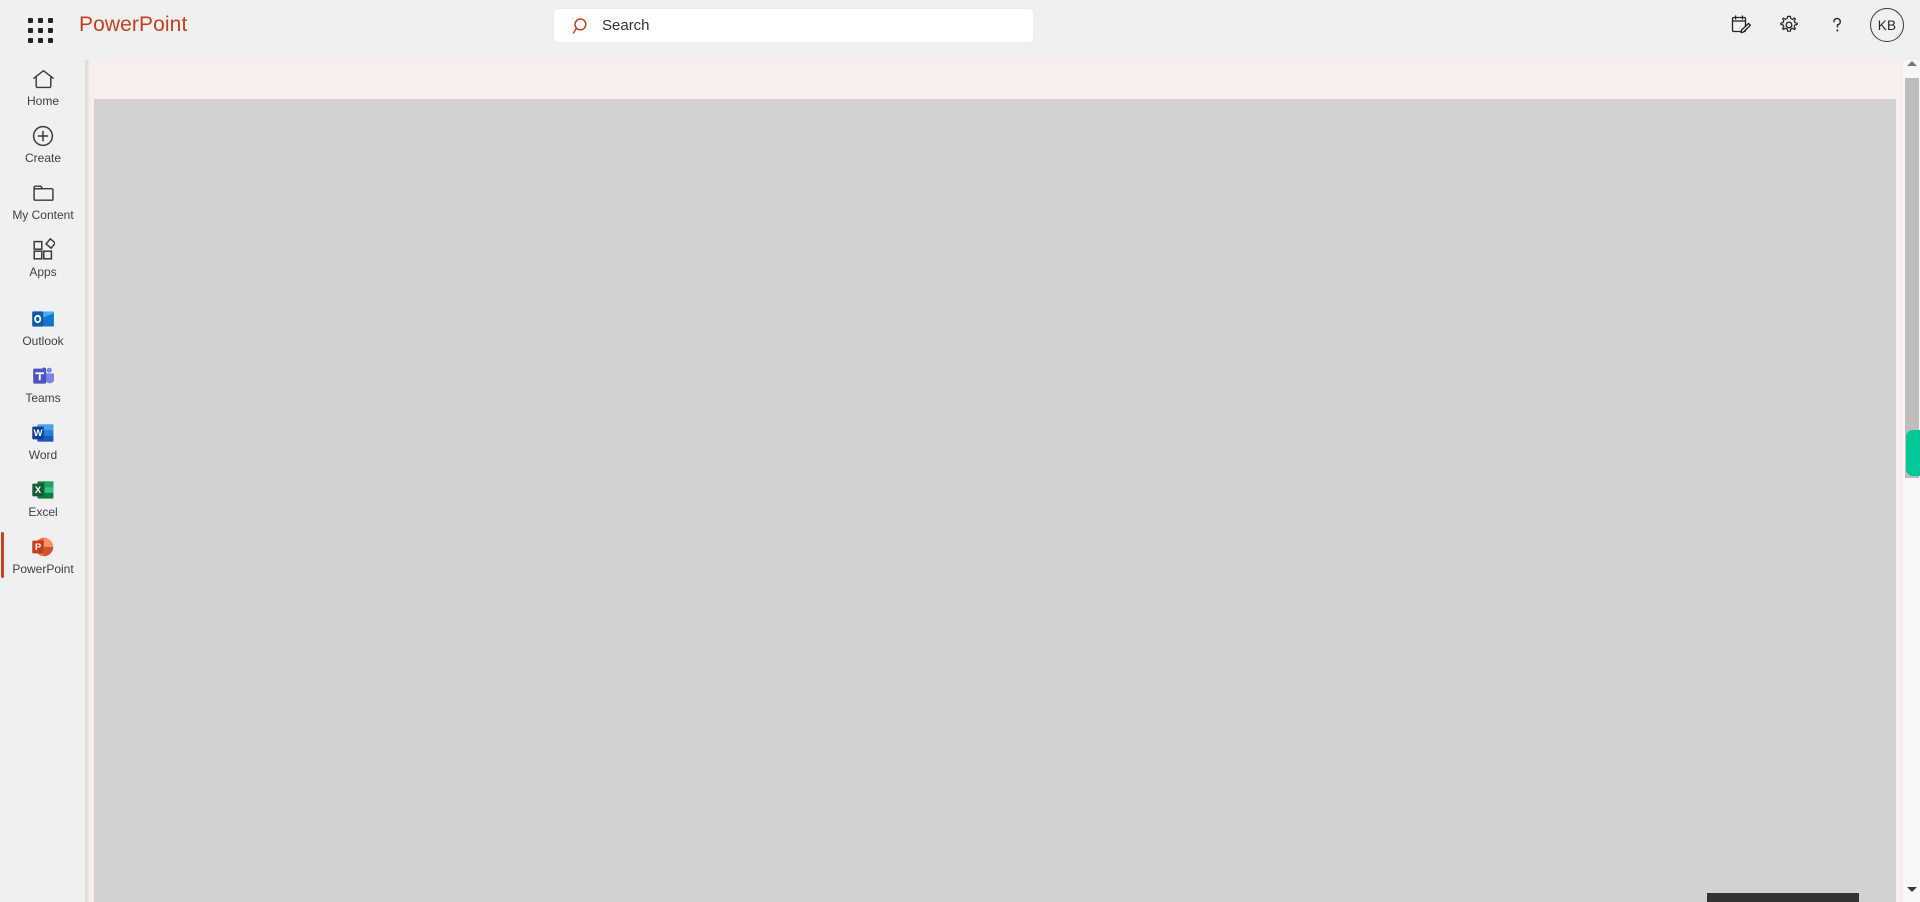 This screenshot has width=1920, height=902. I want to click on top-header-bar: PowerPoint Search KB, so click(960, 30).